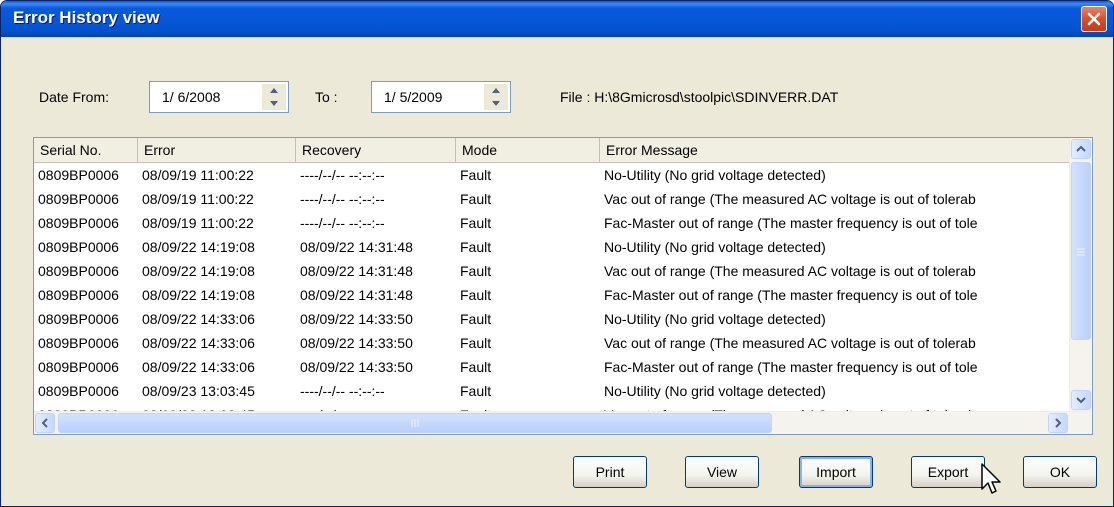  I want to click on chevron-down-icon, so click(1081, 400).